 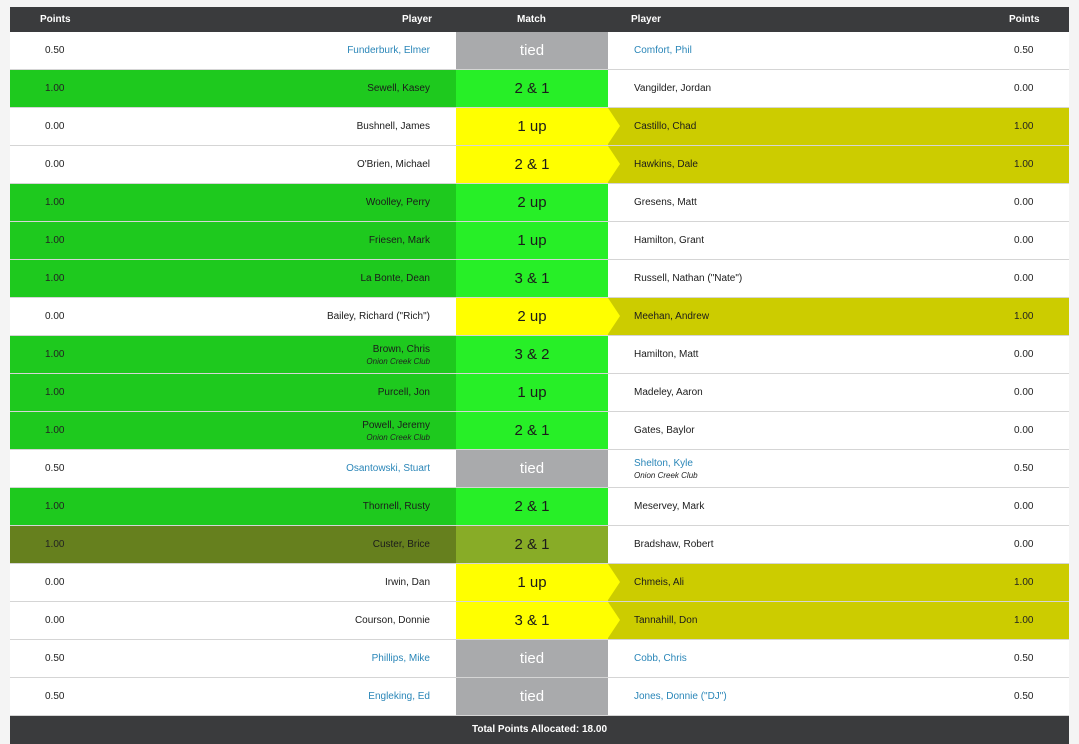 I want to click on right-player-link: Hamilton, Matt, so click(x=784, y=354).